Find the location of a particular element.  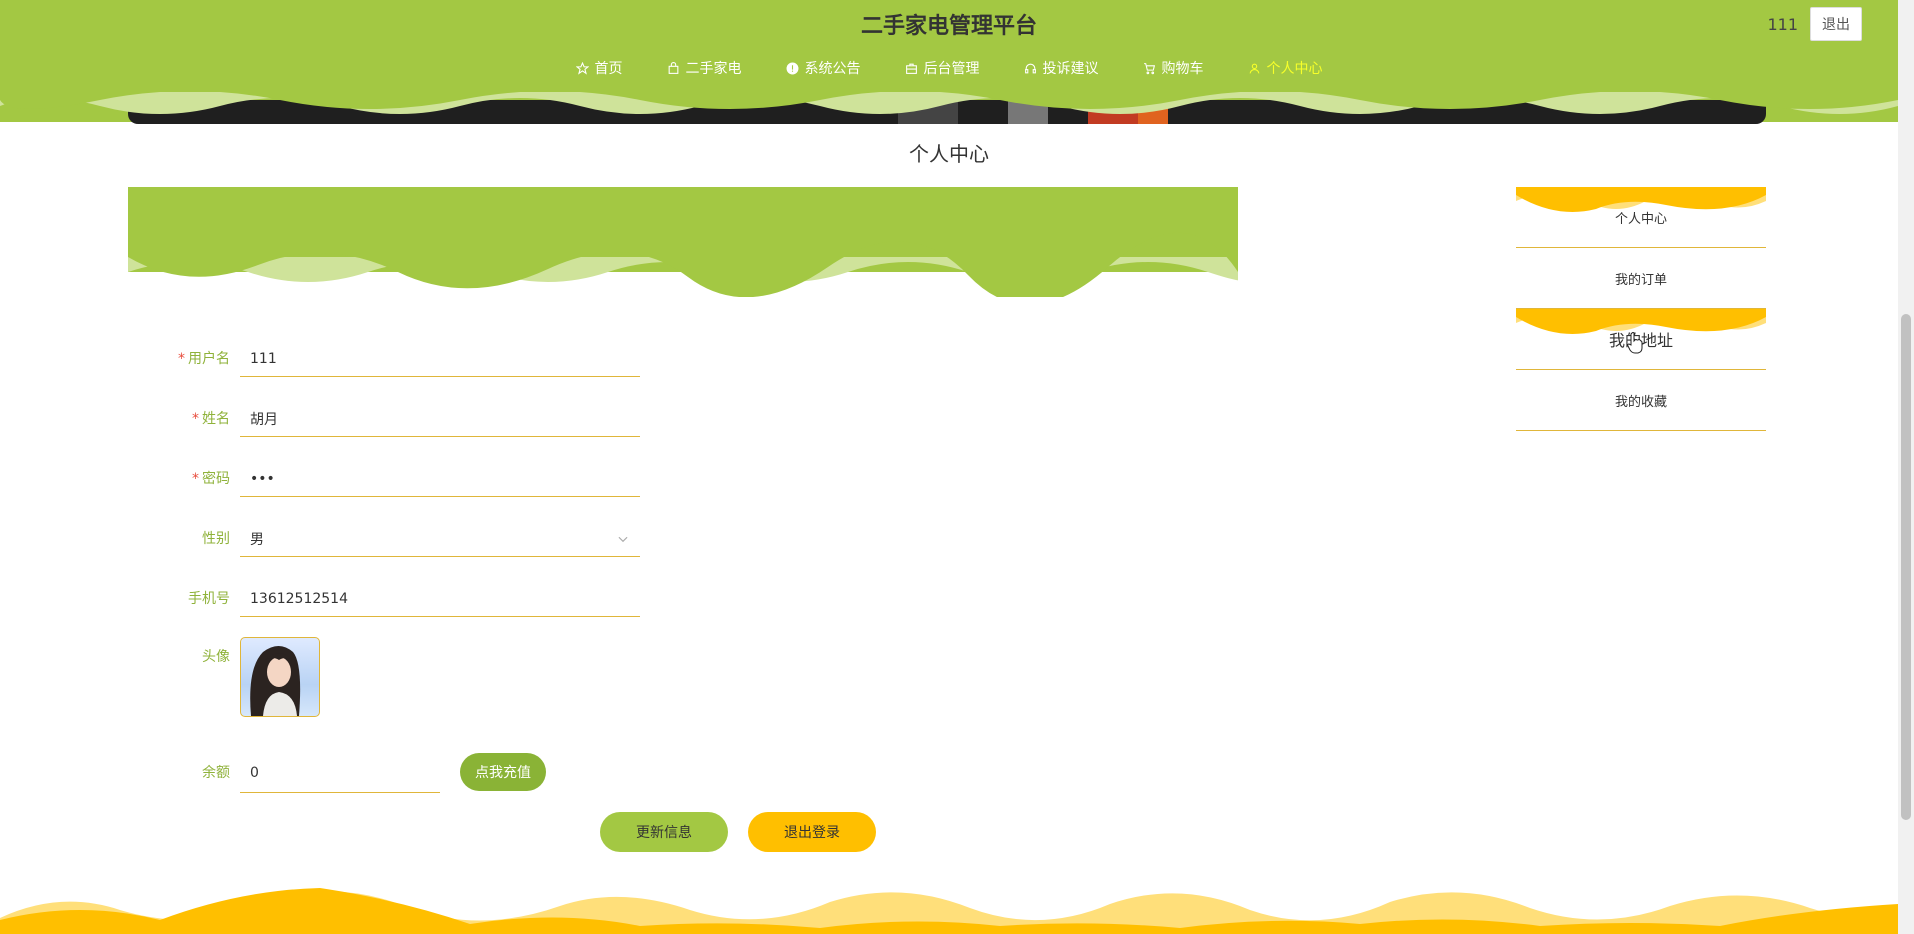

nav-label: 首页 is located at coordinates (608, 69).